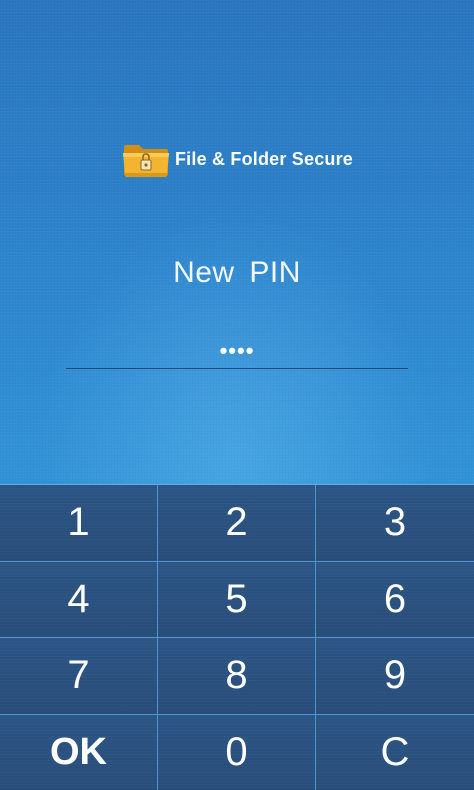 The height and width of the screenshot is (790, 474). What do you see at coordinates (395, 599) in the screenshot?
I see `key-6: 6` at bounding box center [395, 599].